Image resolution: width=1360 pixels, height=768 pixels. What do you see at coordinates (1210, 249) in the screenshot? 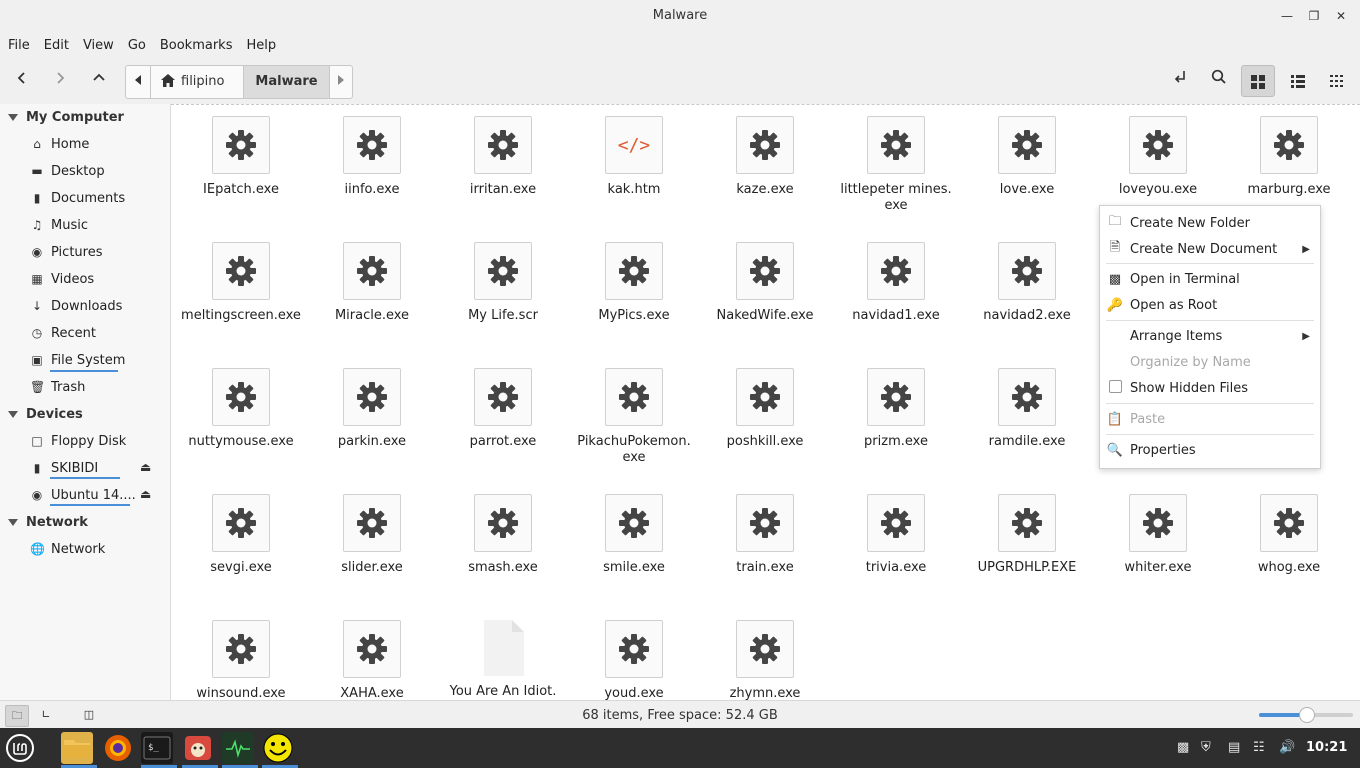
I see `menu-item-create-document: 🗎 Create New Document ▶` at bounding box center [1210, 249].